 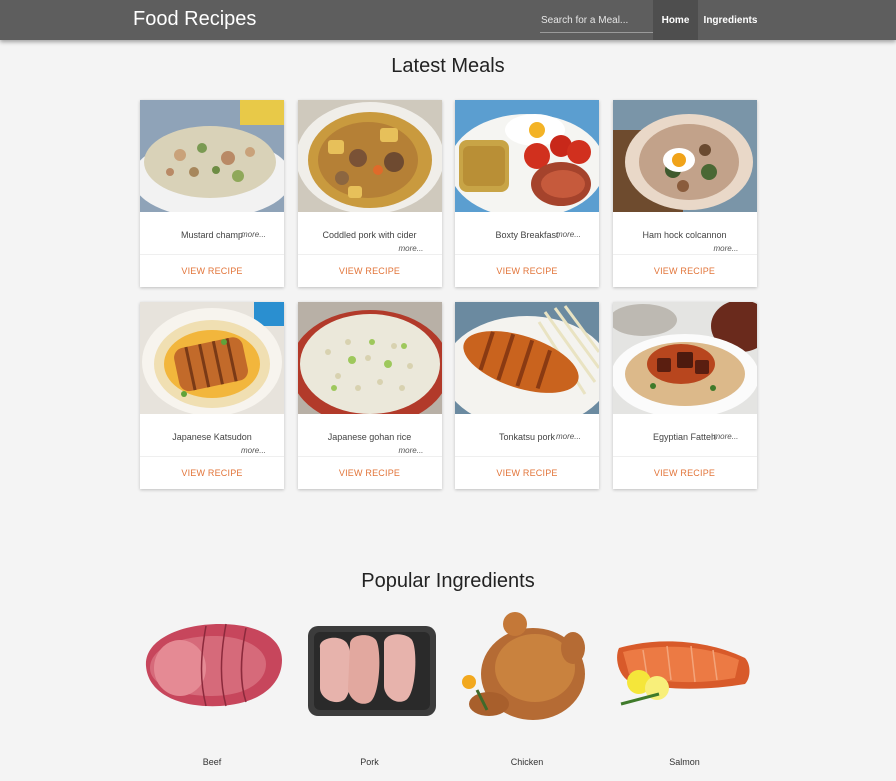 I want to click on ingredient-card: Pork, so click(x=370, y=690).